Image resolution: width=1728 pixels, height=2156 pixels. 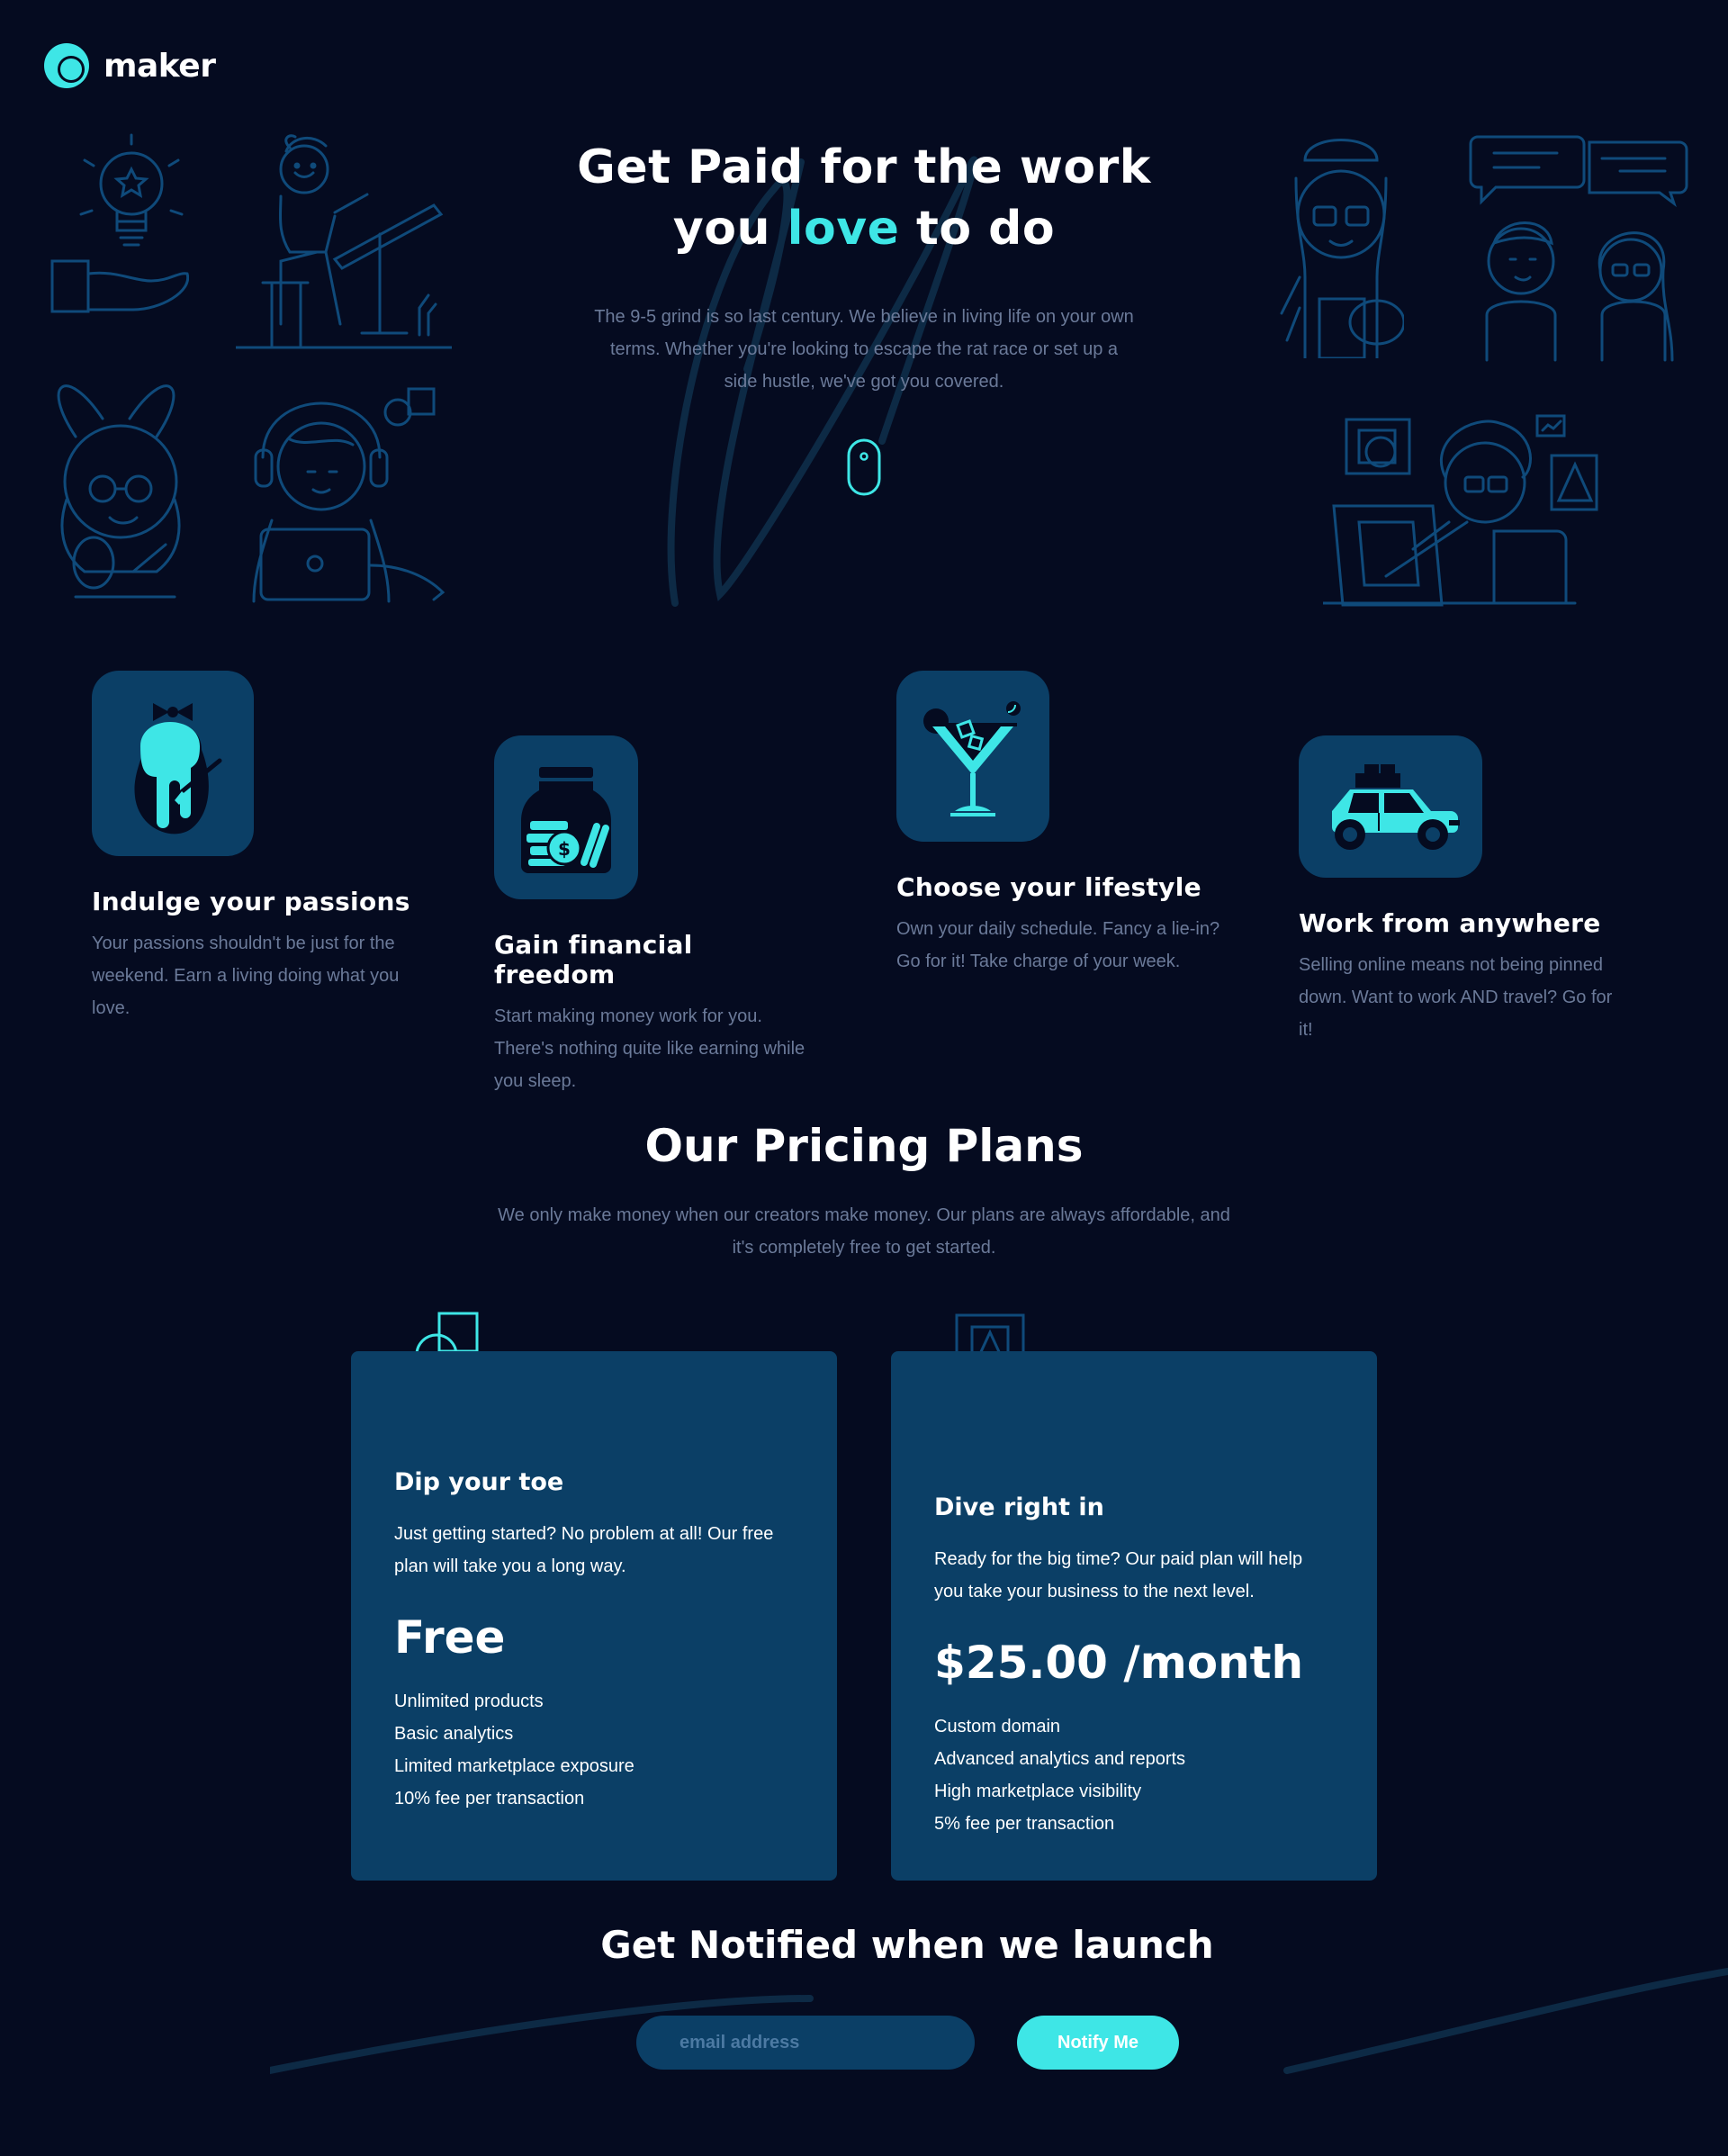 I want to click on cocktail-icon, so click(x=972, y=758).